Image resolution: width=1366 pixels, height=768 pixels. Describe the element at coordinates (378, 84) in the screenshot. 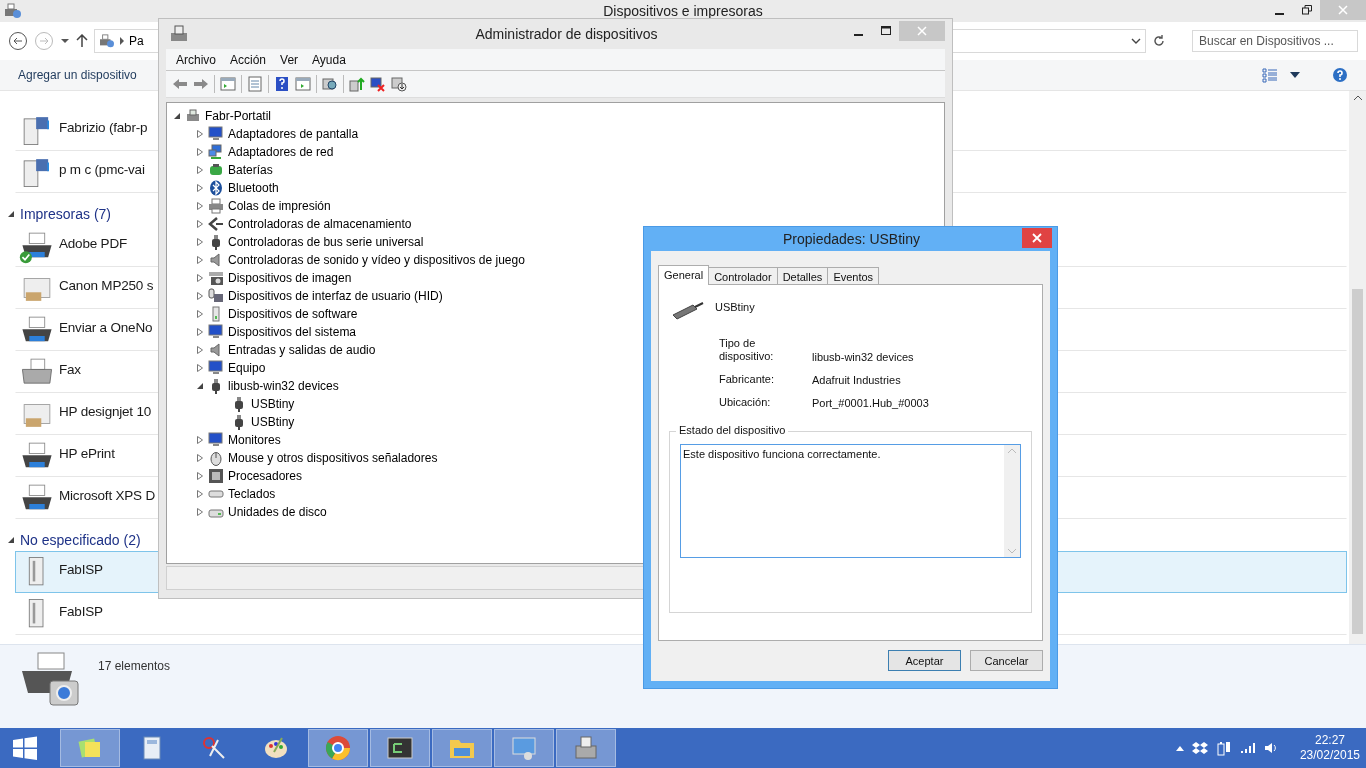

I see `disable-device-icon` at that location.